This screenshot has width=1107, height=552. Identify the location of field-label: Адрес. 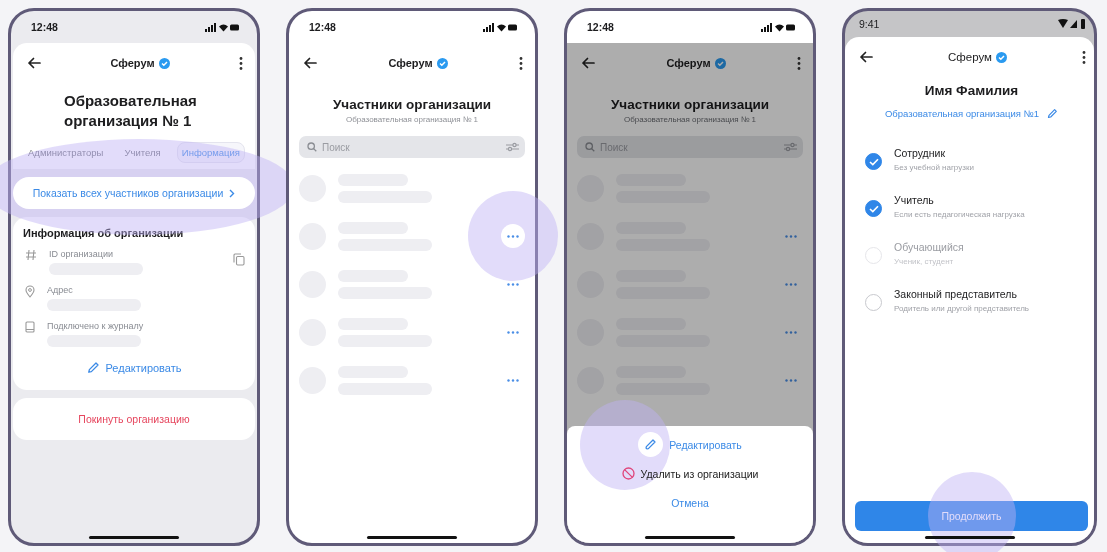
(60, 290).